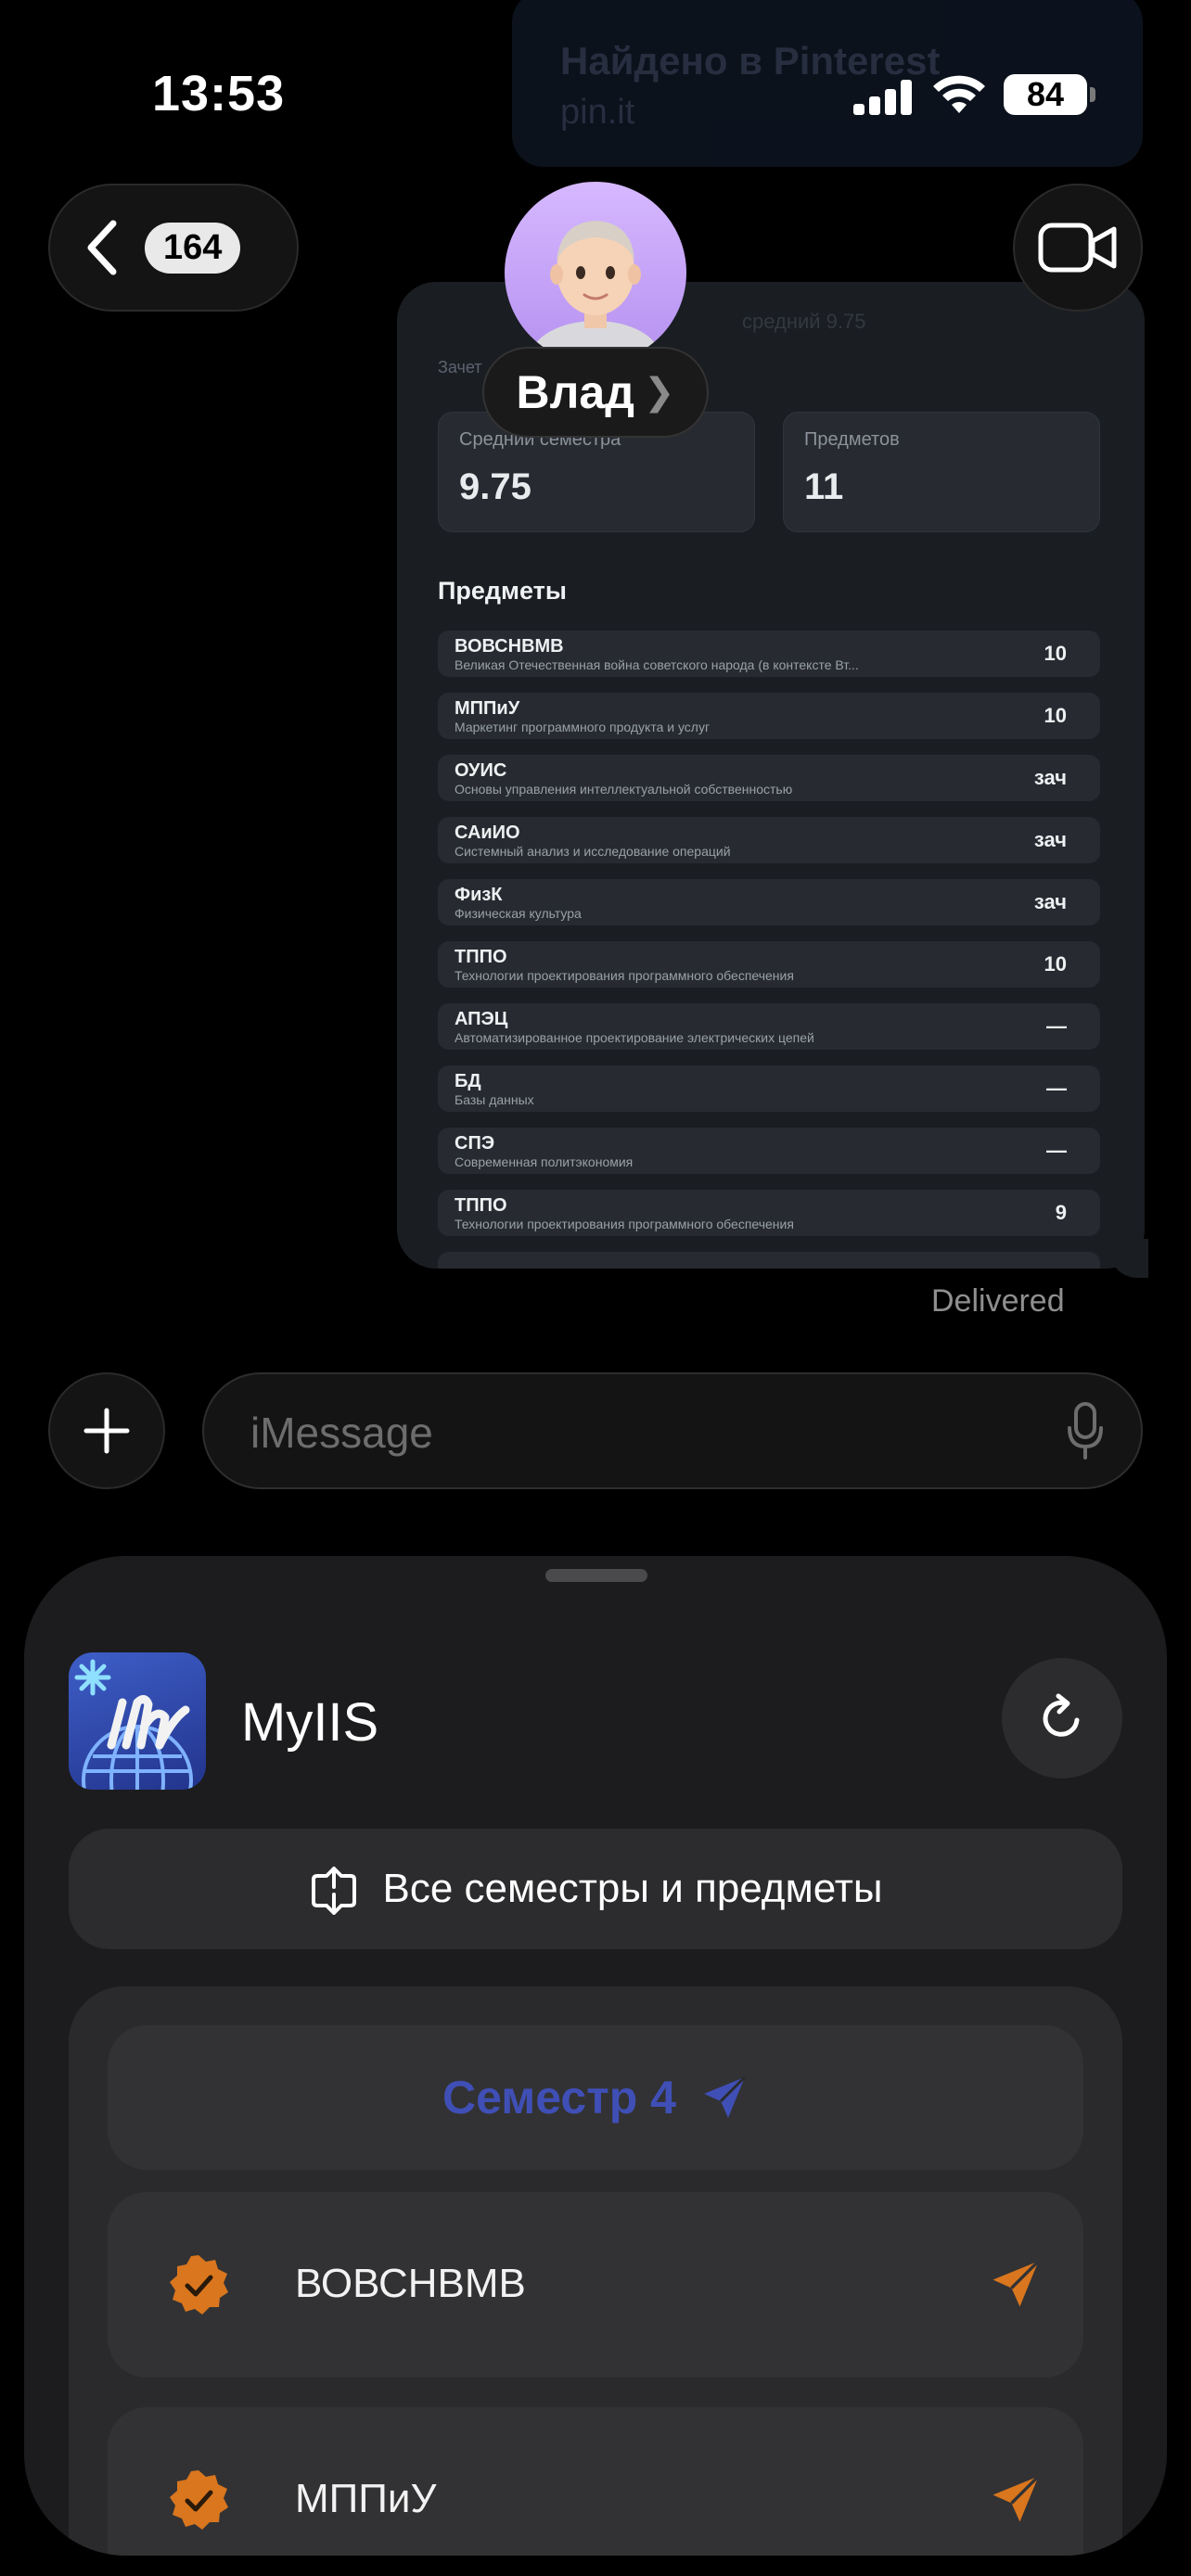 Image resolution: width=1191 pixels, height=2576 pixels. I want to click on unread-count-badge: 164, so click(193, 248).